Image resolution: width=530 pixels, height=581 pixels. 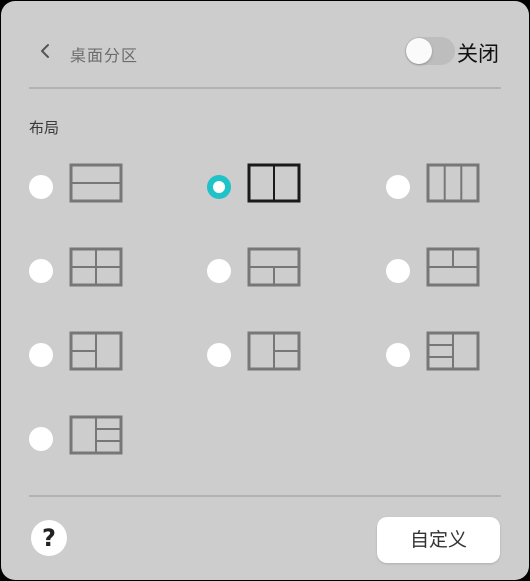 I want to click on layout-option-three-columns, so click(x=446, y=188).